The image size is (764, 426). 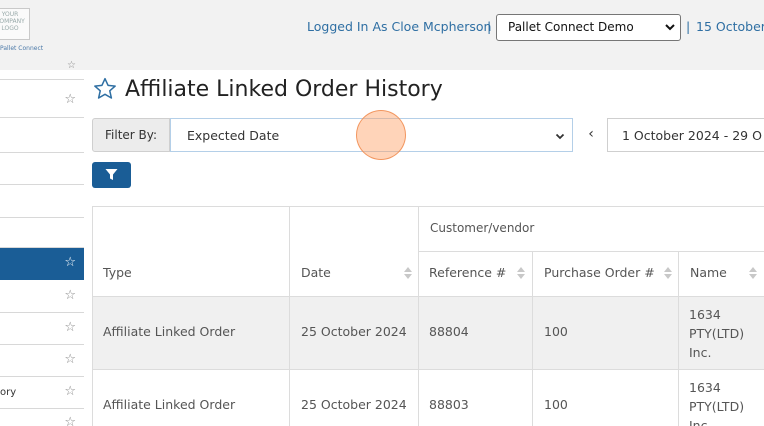 I want to click on organisation-select-value: Pallet Connect Demo, so click(x=571, y=27).